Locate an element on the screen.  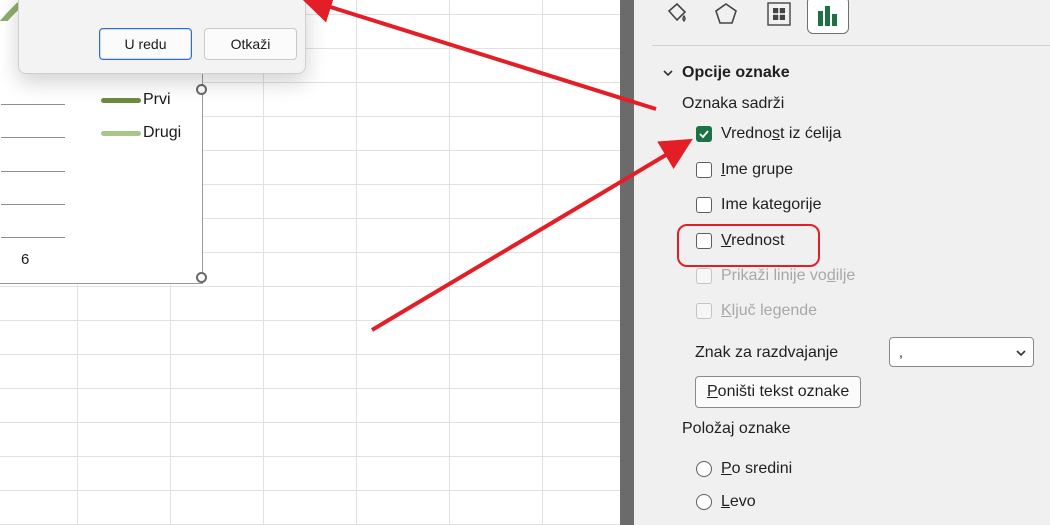
checkbox-label: Ključ legende is located at coordinates (769, 310).